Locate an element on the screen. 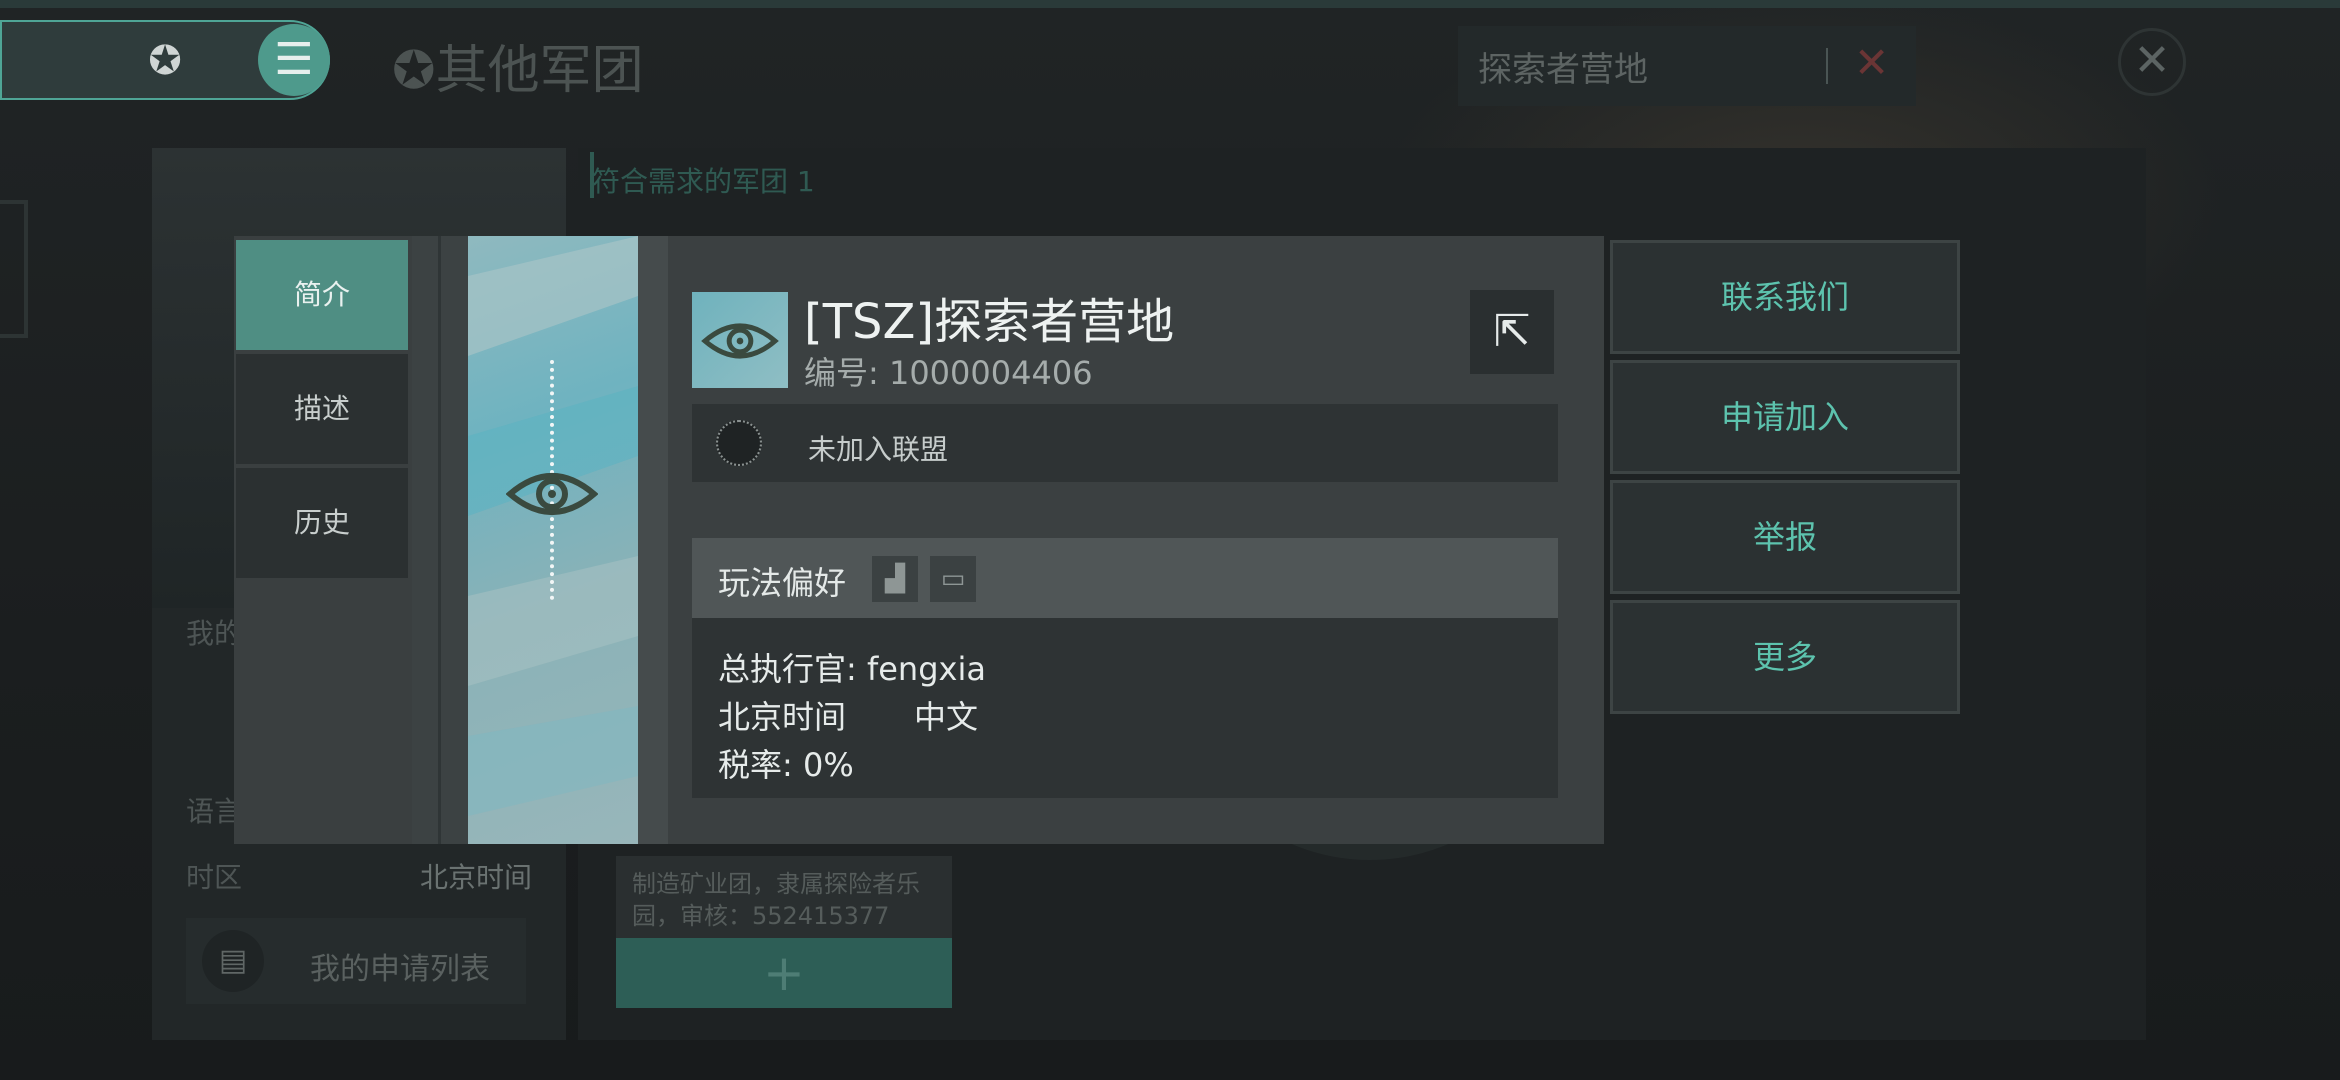  share-icon: ⇱ is located at coordinates (1512, 331).